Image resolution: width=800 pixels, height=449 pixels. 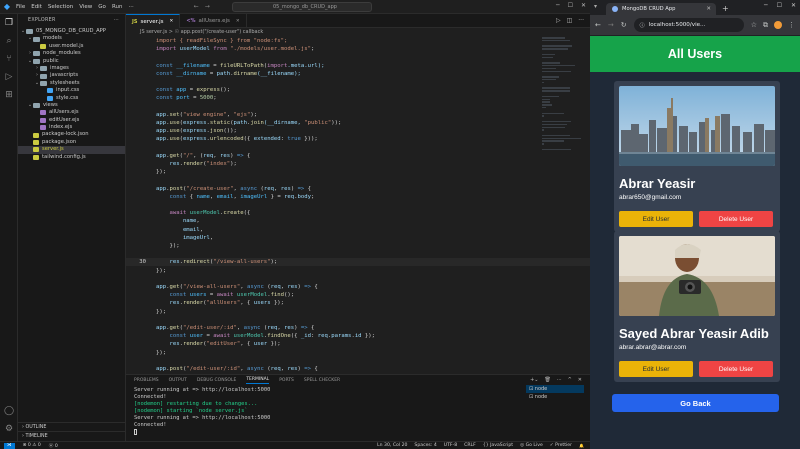 What do you see at coordinates (71, 53) in the screenshot?
I see `file-tree-item: › node_modules` at bounding box center [71, 53].